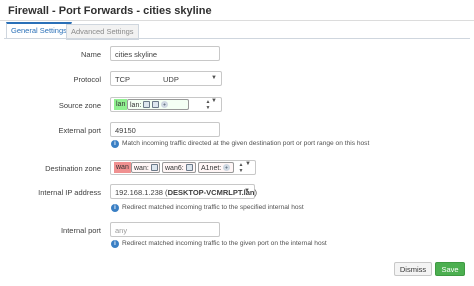 Image resolution: width=474 pixels, height=286 pixels. I want to click on chip-label: wan:, so click(141, 168).